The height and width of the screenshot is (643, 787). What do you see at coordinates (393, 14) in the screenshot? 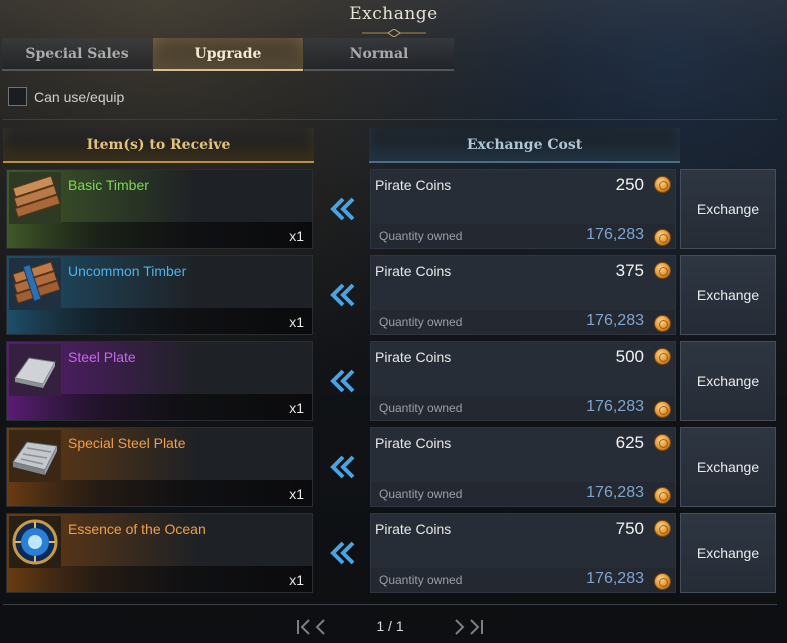
I see `window-title: Exchange` at bounding box center [393, 14].